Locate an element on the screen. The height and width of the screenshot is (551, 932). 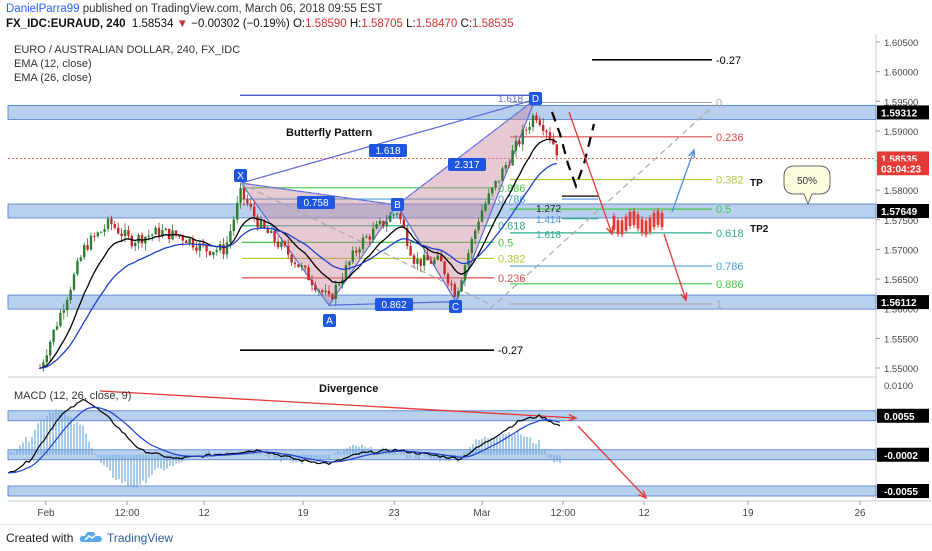
tp-label: TP is located at coordinates (756, 183).